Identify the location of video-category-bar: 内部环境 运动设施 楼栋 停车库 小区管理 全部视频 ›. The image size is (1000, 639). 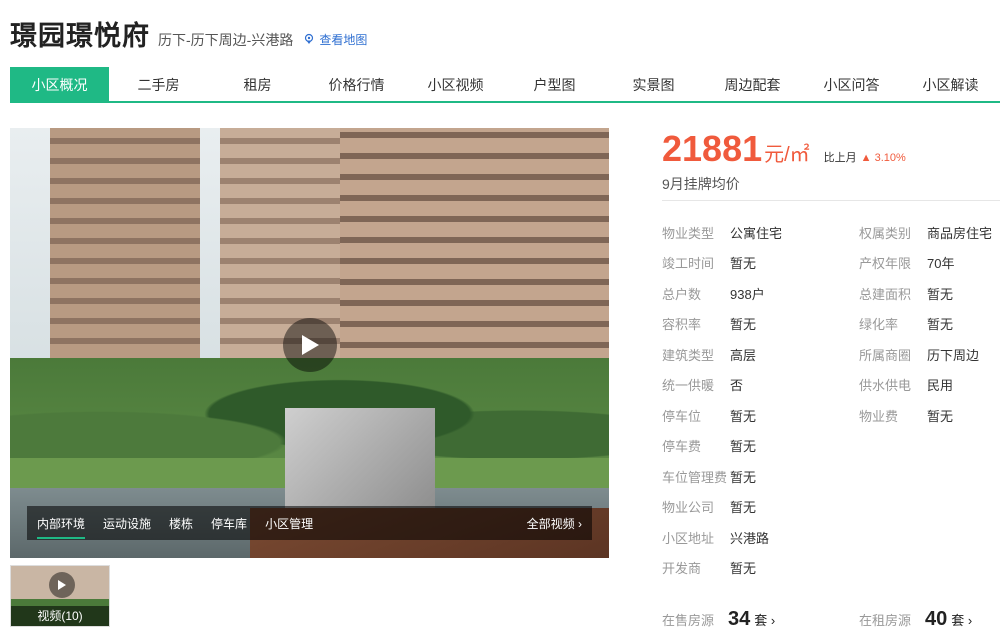
(309, 523).